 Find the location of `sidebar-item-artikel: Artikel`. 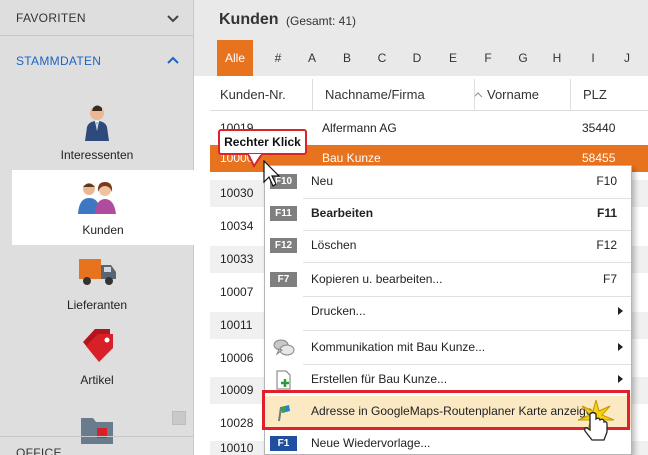

sidebar-item-artikel: Artikel is located at coordinates (97, 357).